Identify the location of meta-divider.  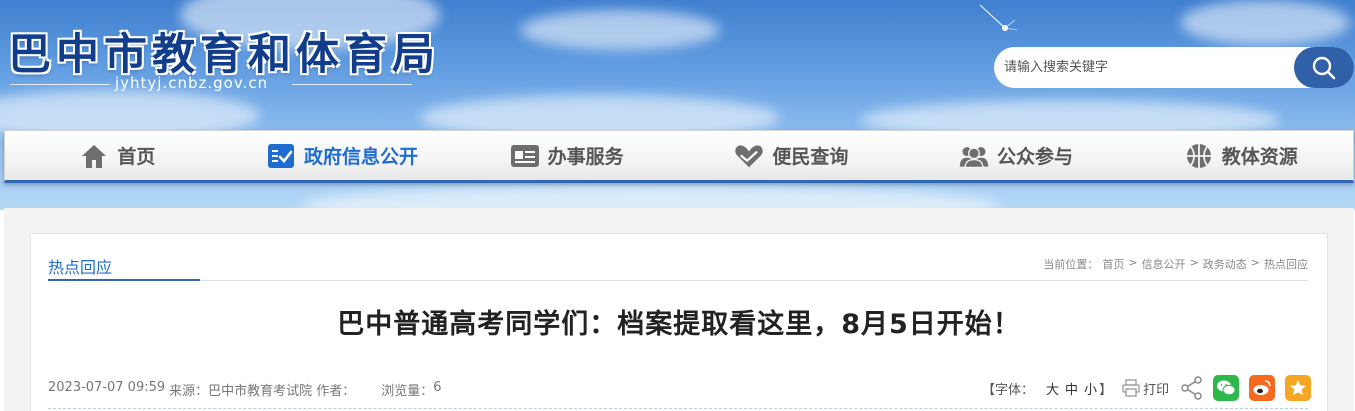
(678, 408).